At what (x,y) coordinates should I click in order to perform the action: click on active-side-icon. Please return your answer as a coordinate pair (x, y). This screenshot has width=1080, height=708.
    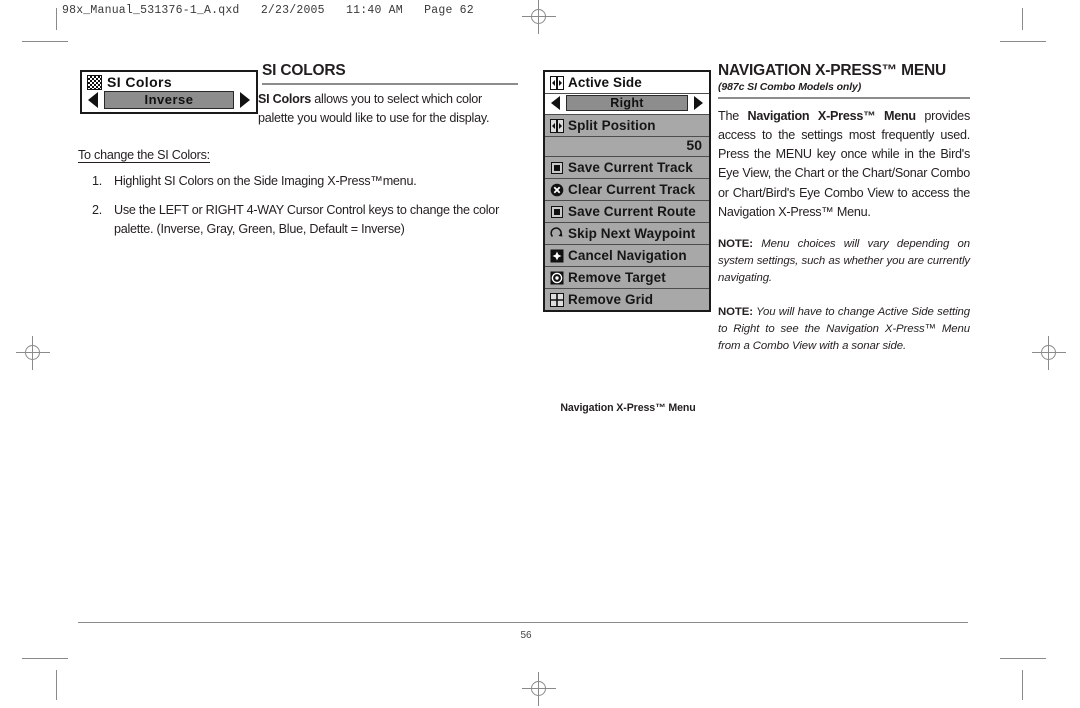
    Looking at the image, I should click on (557, 82).